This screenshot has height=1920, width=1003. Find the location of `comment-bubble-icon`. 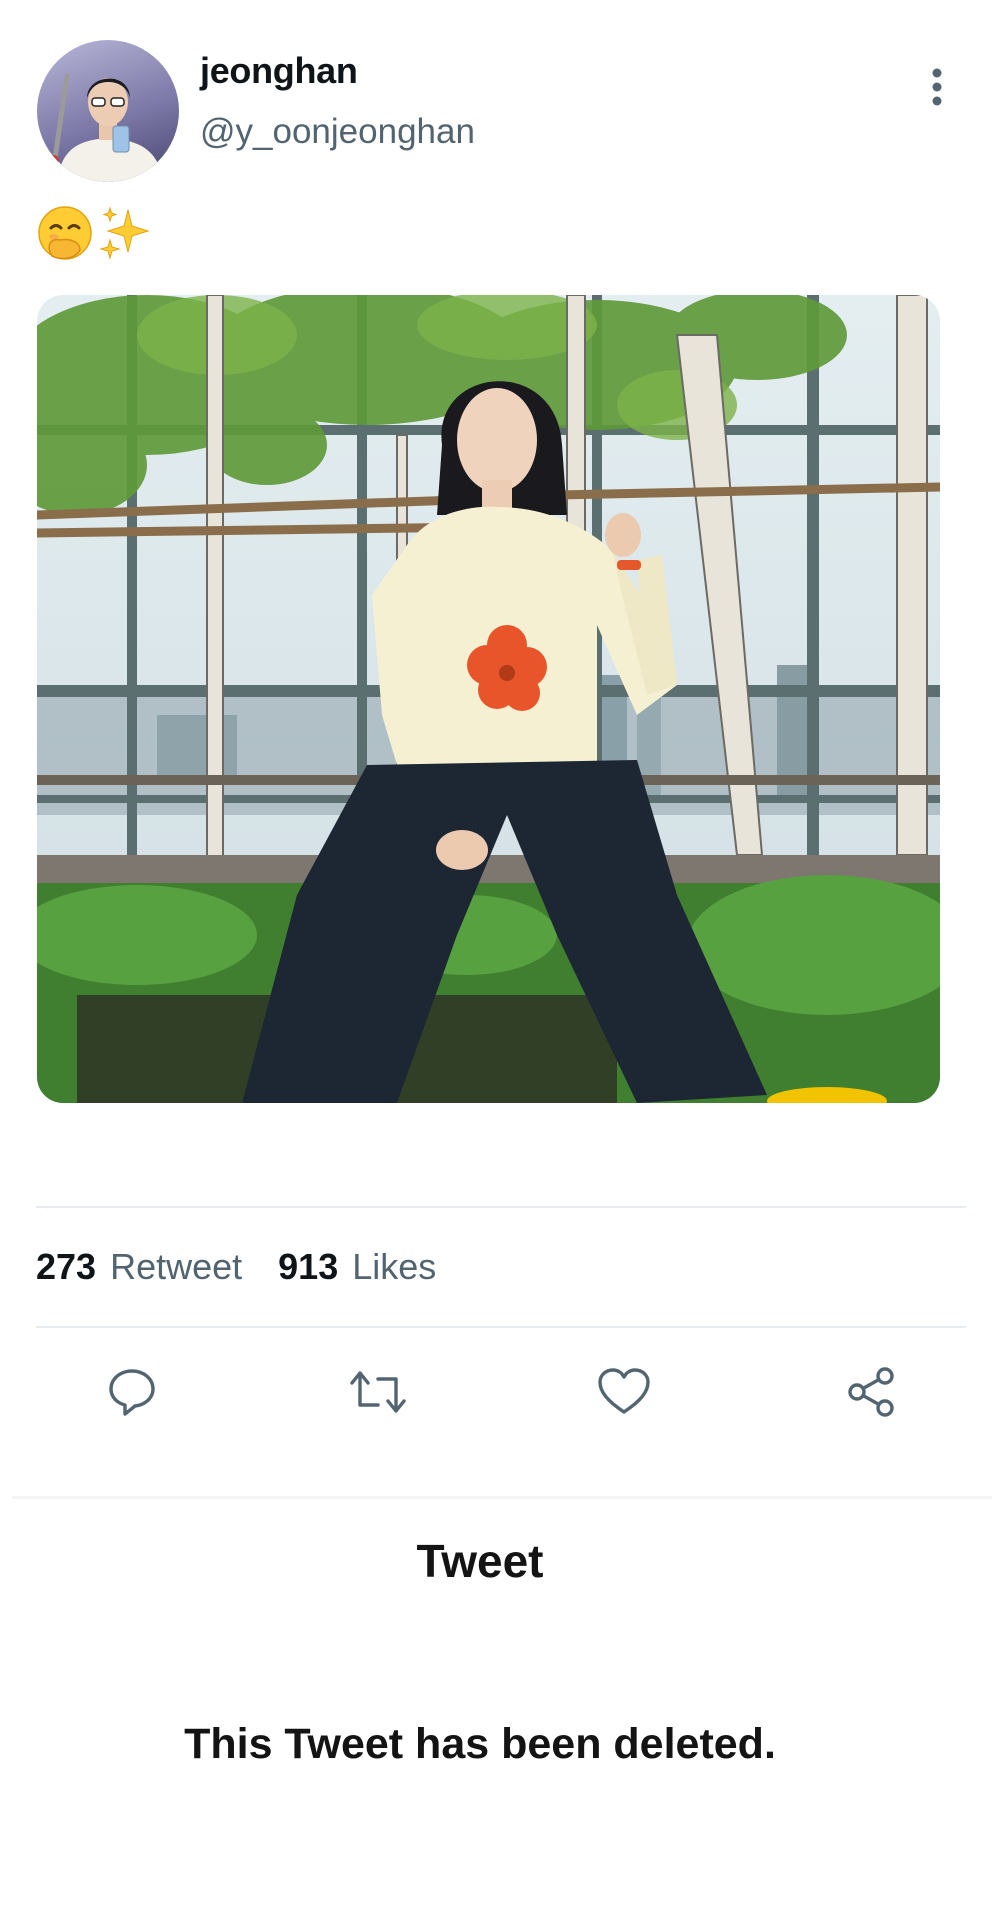

comment-bubble-icon is located at coordinates (132, 1392).